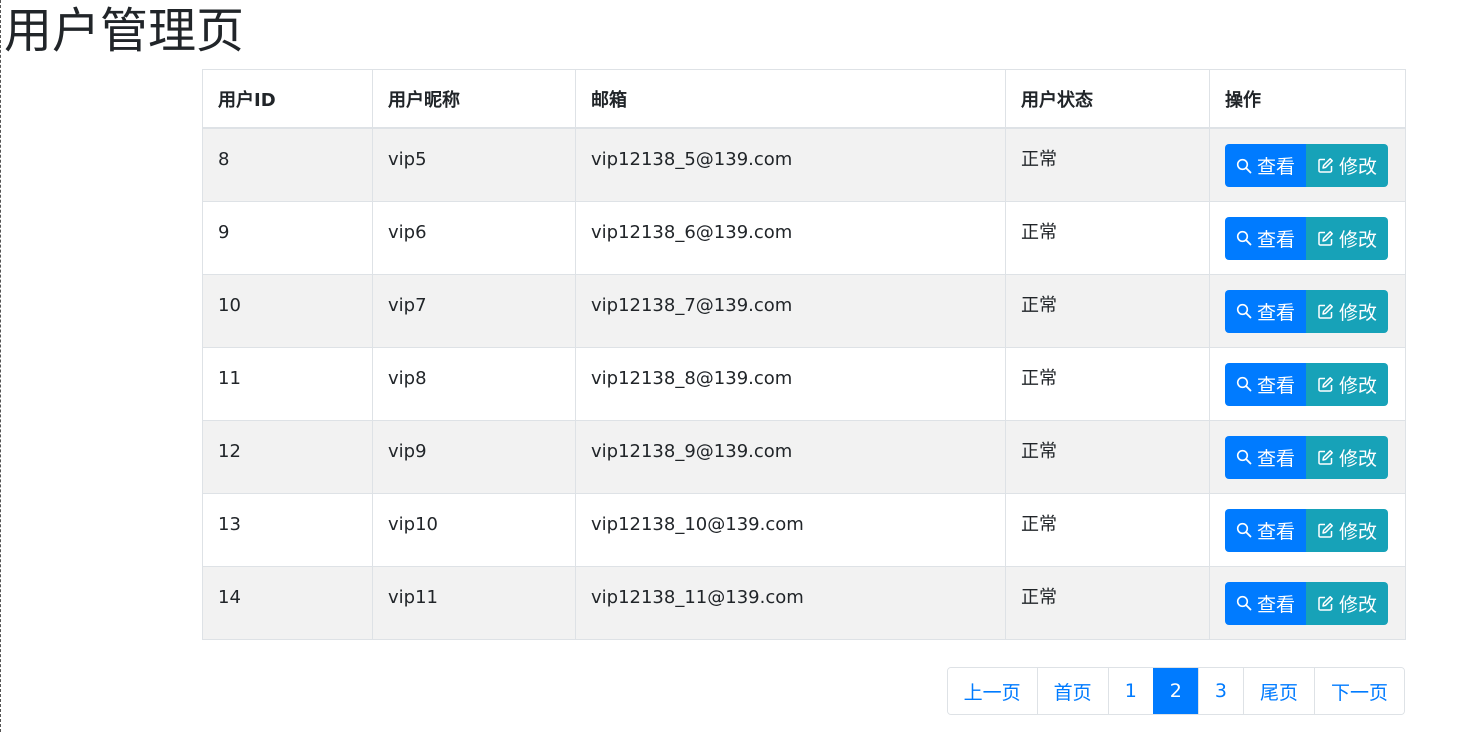 Image resolution: width=1475 pixels, height=732 pixels. I want to click on header-email: 邮箱, so click(790, 99).